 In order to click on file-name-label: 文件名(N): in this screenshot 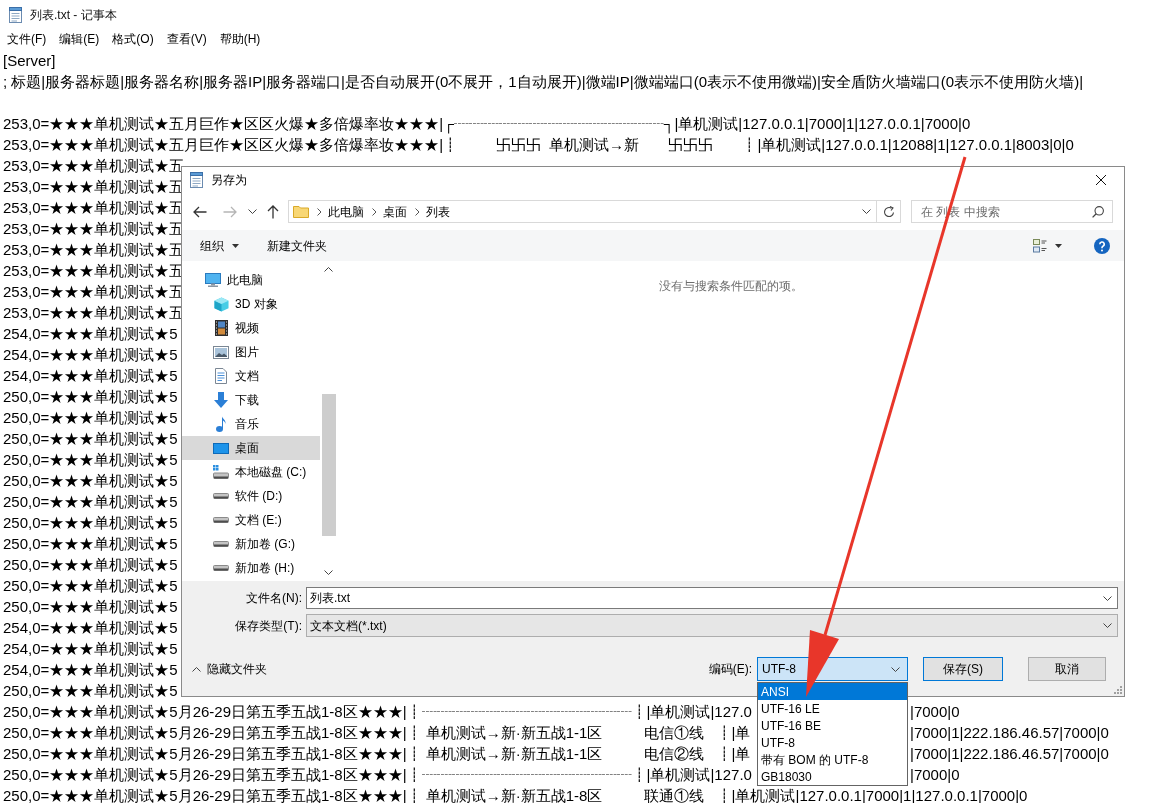, I will do `click(274, 598)`.